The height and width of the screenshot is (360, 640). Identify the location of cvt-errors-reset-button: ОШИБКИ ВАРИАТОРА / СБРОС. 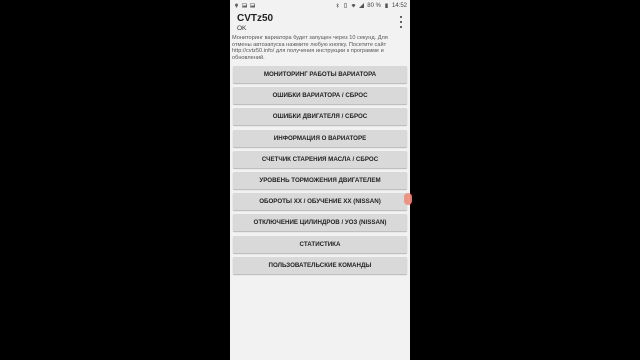
(320, 96).